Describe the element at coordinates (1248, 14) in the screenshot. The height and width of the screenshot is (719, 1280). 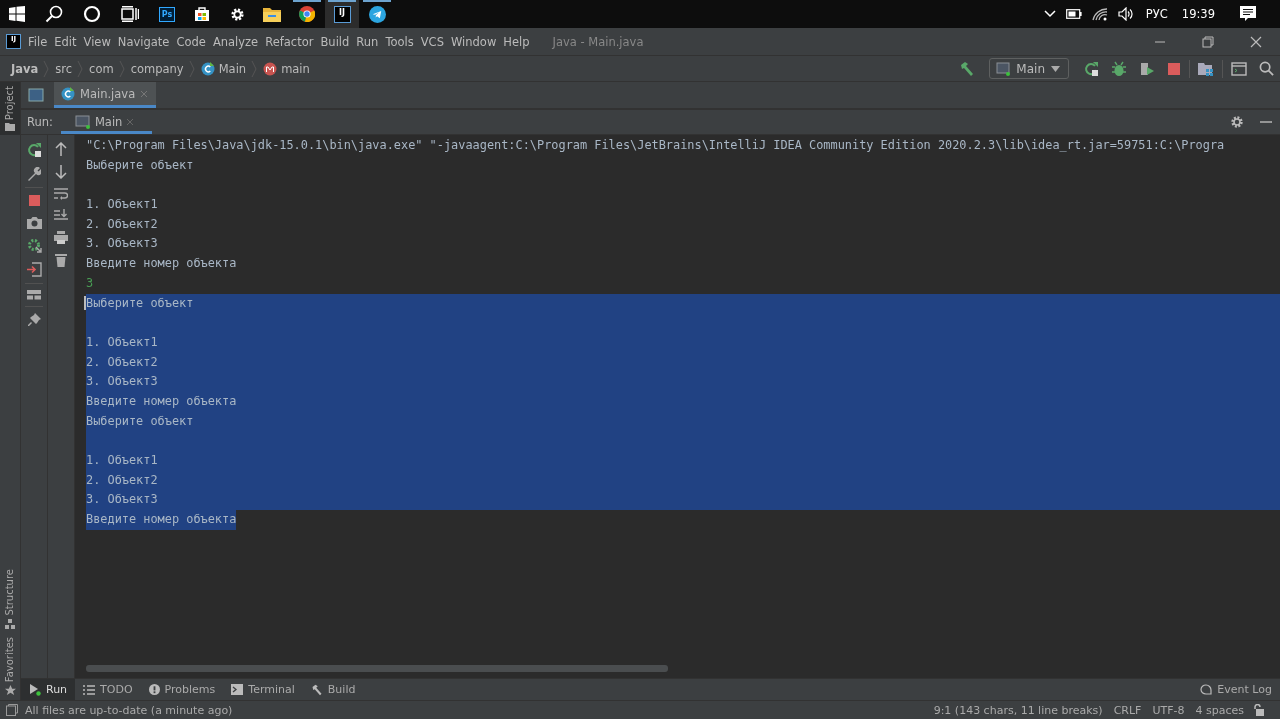
I see `notification-icon` at that location.